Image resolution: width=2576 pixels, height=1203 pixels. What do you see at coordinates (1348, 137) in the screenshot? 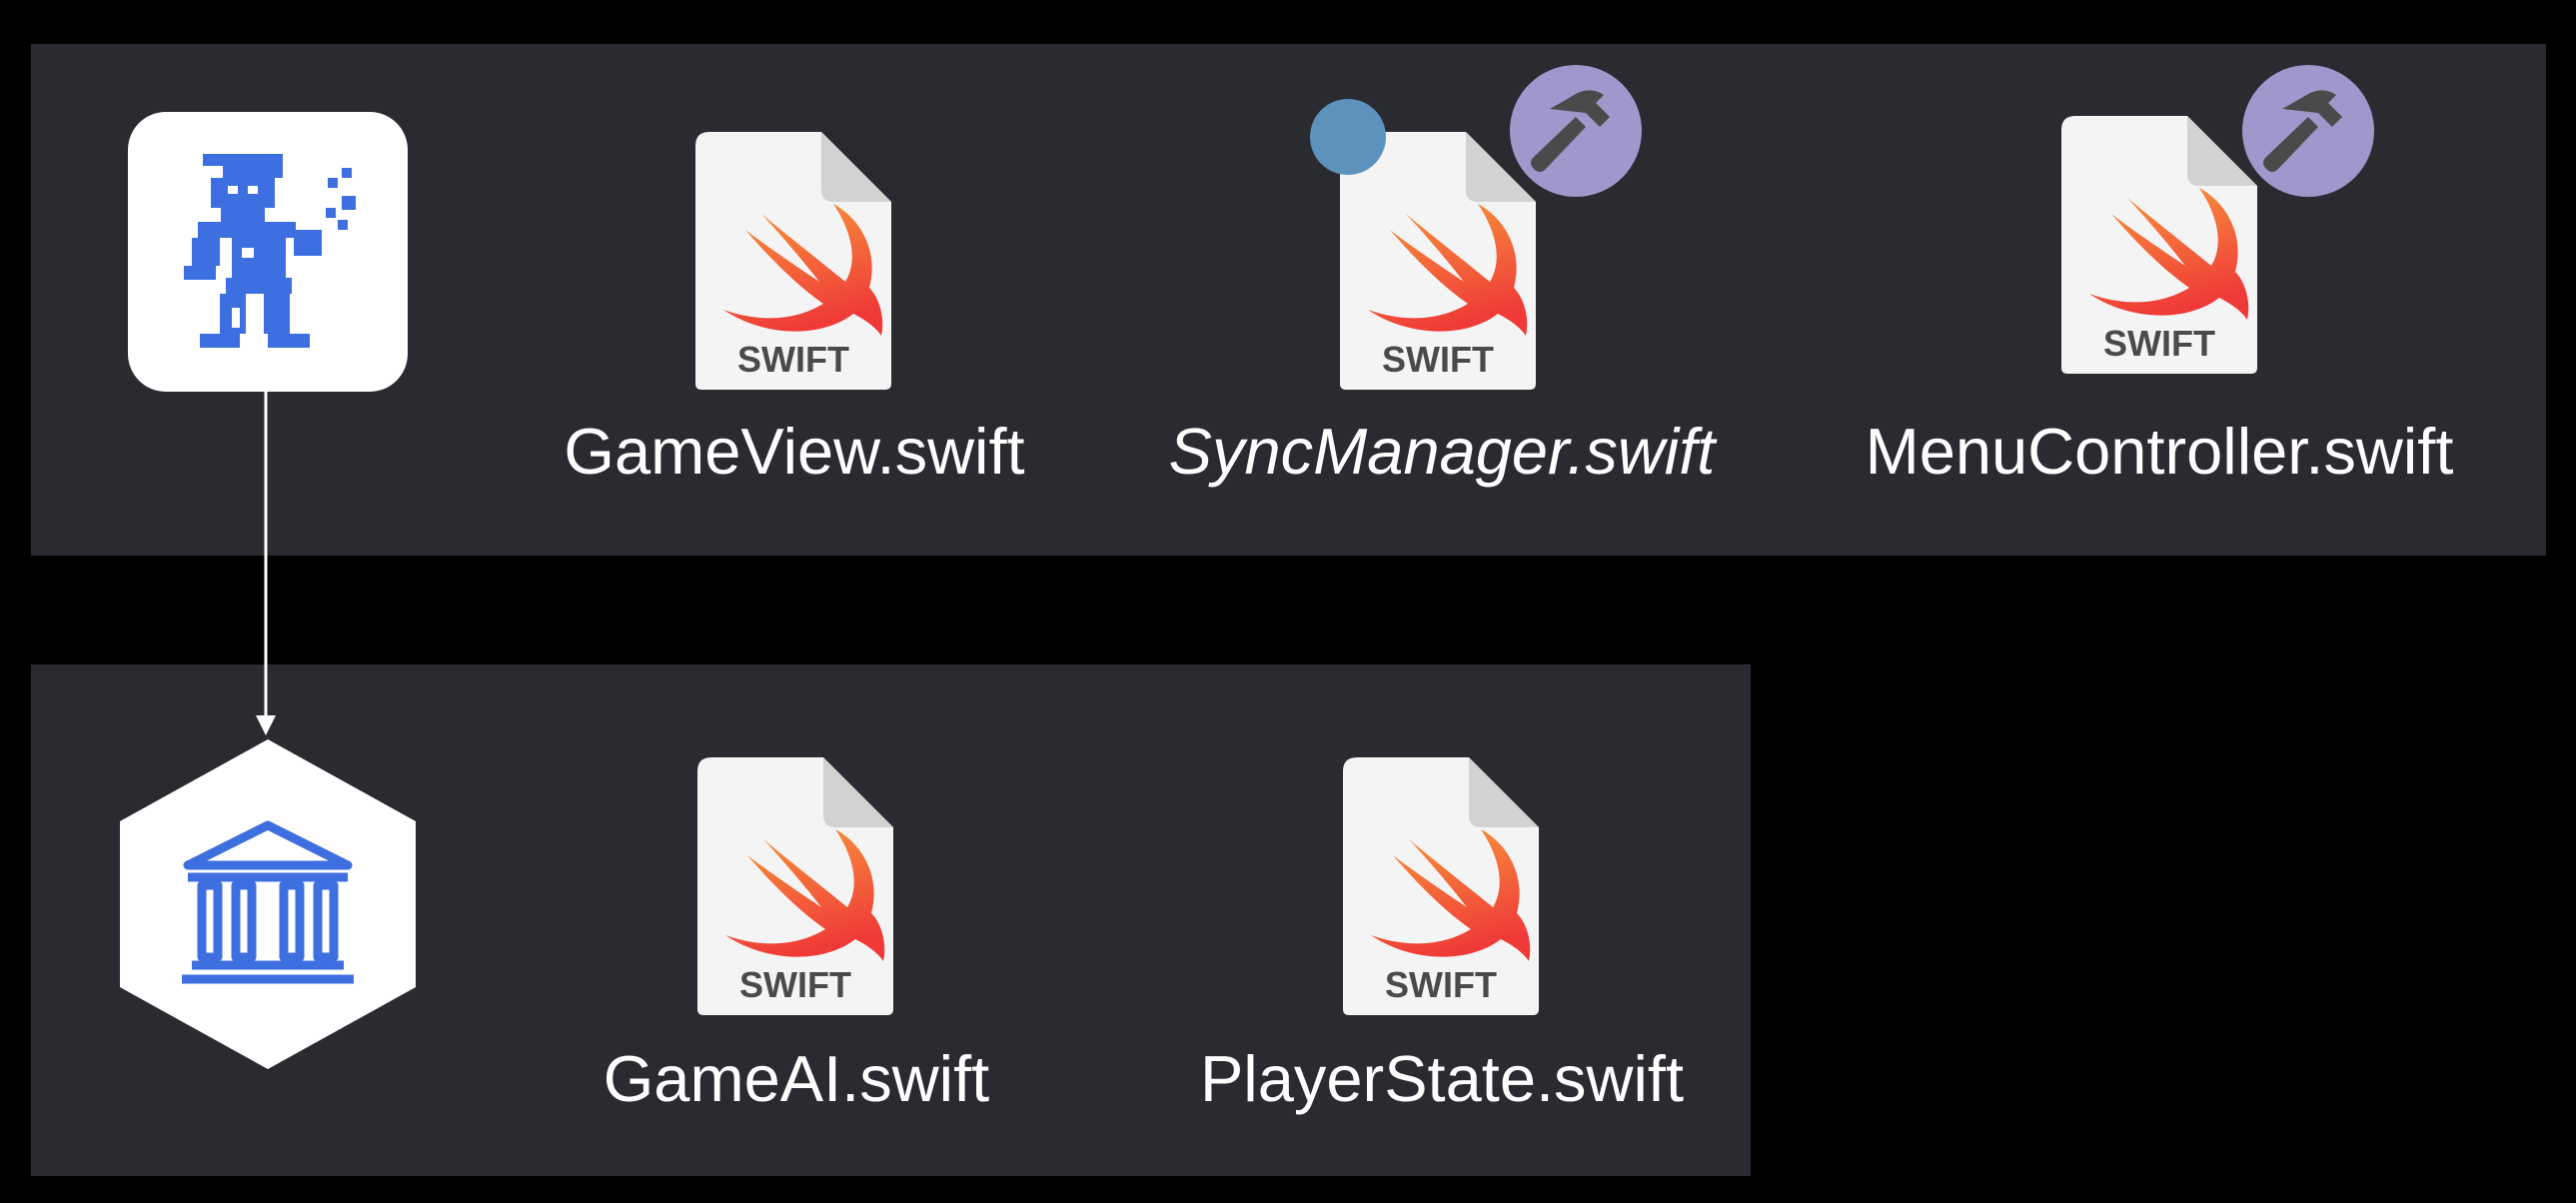
I see `status-dot` at bounding box center [1348, 137].